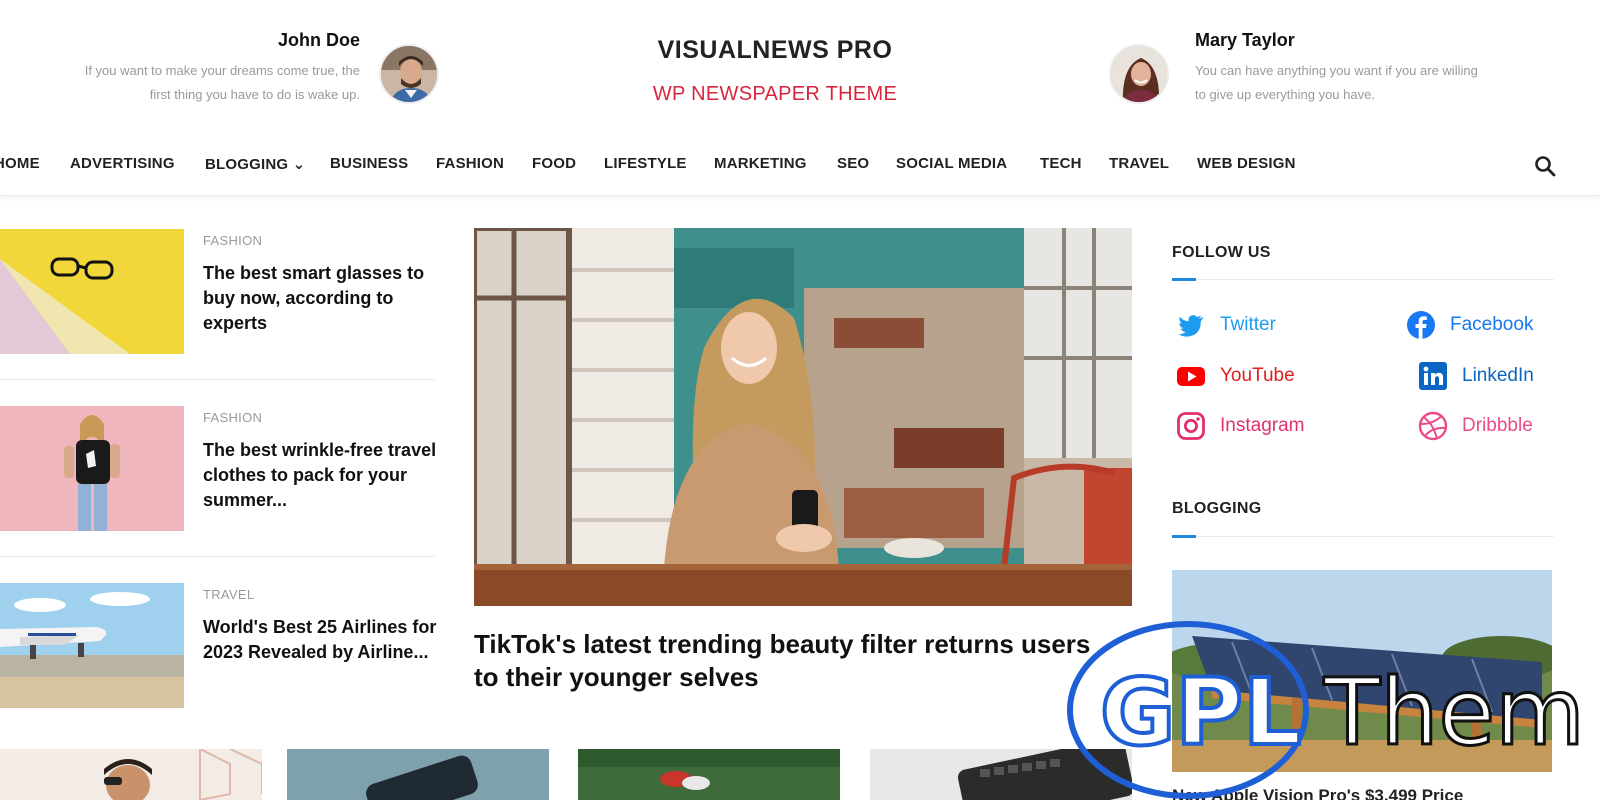  What do you see at coordinates (853, 163) in the screenshot?
I see `nav-item-seo: SEO` at bounding box center [853, 163].